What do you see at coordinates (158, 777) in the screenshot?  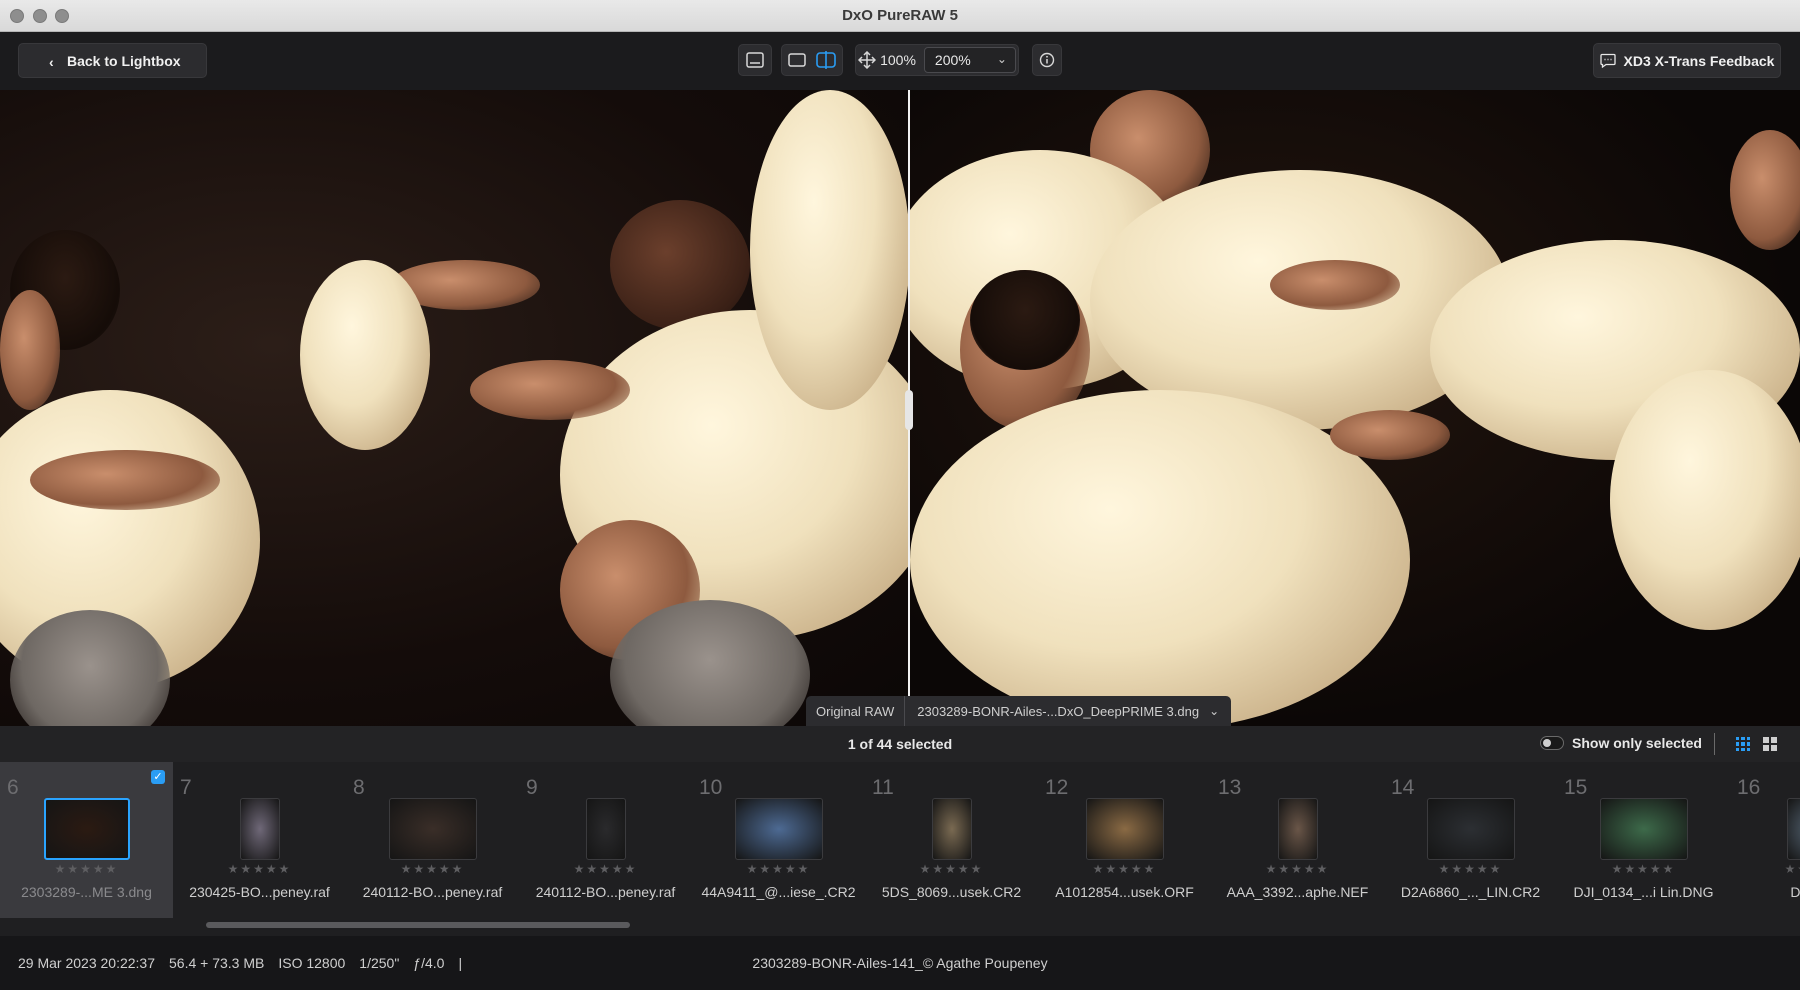 I see `checkbox-checked-icon: ✓` at bounding box center [158, 777].